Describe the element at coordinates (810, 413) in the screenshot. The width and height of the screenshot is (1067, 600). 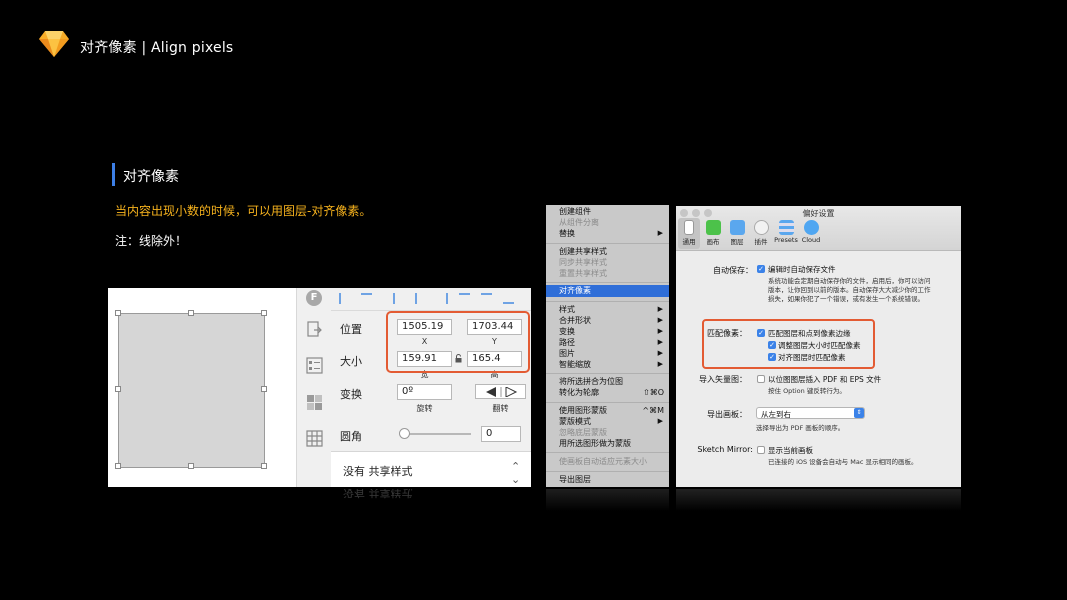
I see `artboard-order-select: 从左到右 ⇕` at that location.